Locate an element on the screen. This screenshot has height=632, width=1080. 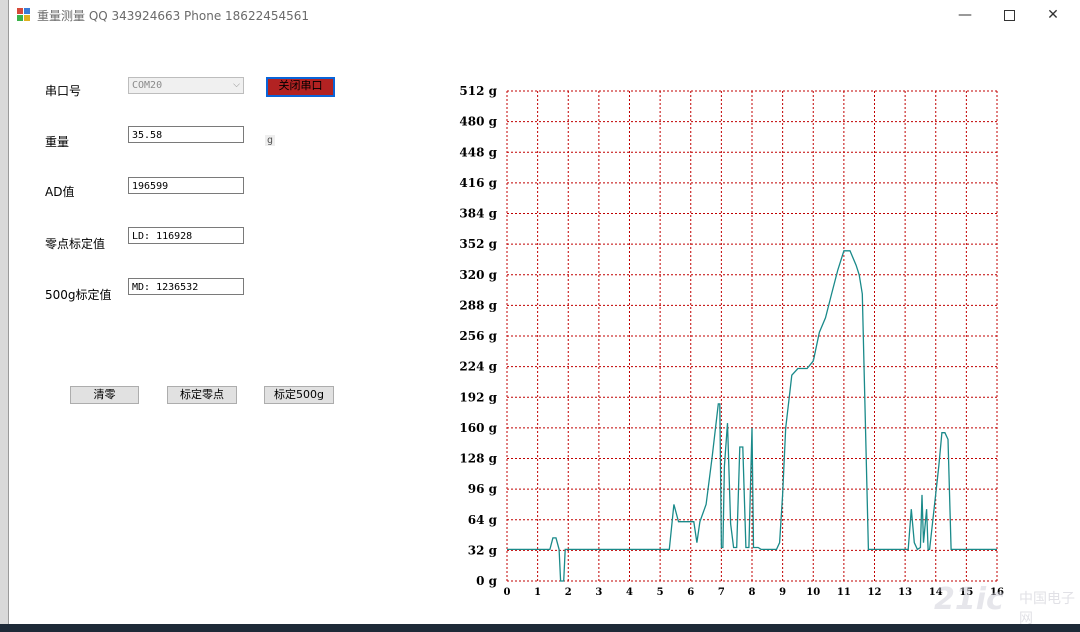
y-tick-label: 256 g is located at coordinates (478, 336).